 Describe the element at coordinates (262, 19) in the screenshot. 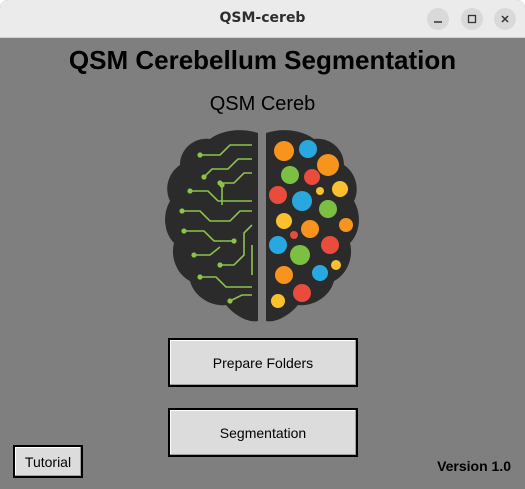

I see `title-bar: QSM-cereb` at that location.